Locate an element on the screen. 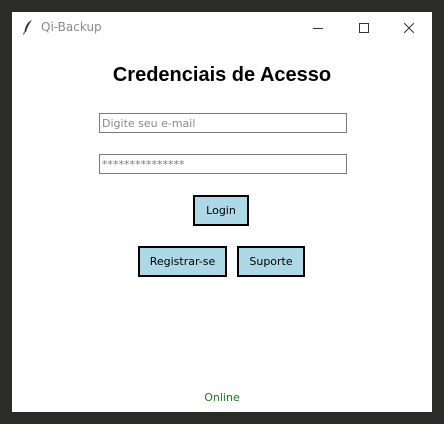  feather-icon is located at coordinates (28, 27).